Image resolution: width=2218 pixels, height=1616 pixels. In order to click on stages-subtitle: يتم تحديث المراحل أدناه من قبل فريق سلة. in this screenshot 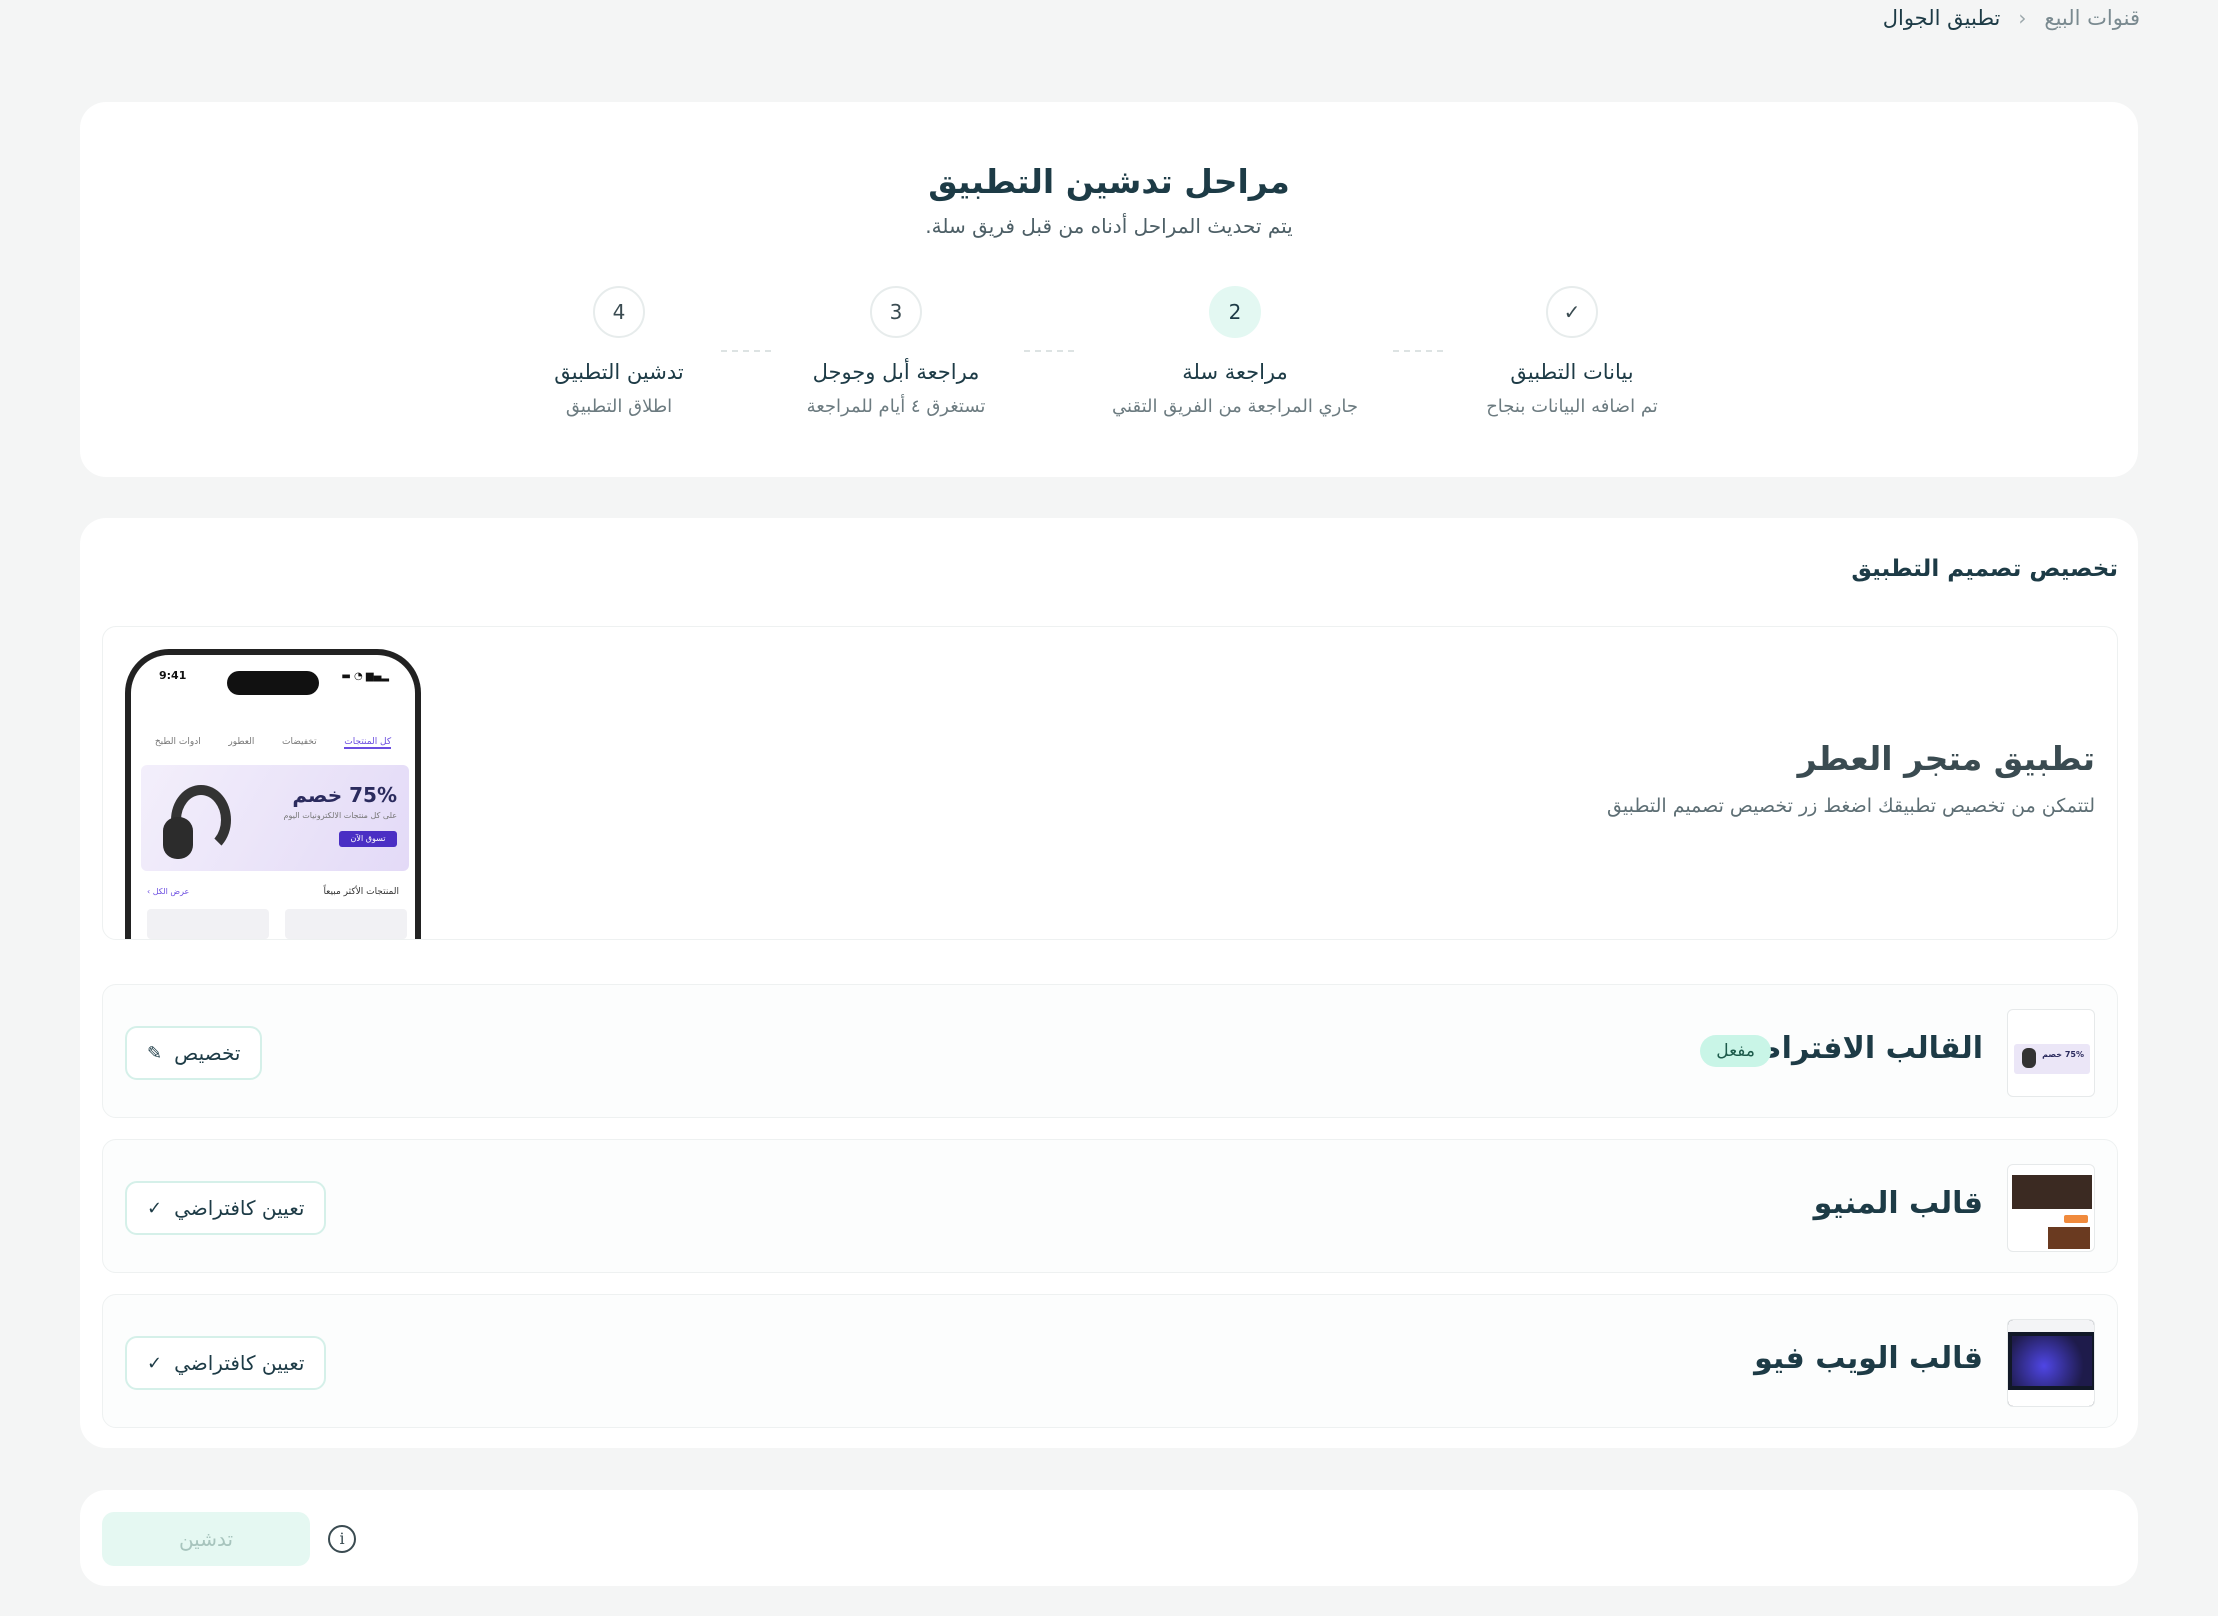, I will do `click(1109, 226)`.